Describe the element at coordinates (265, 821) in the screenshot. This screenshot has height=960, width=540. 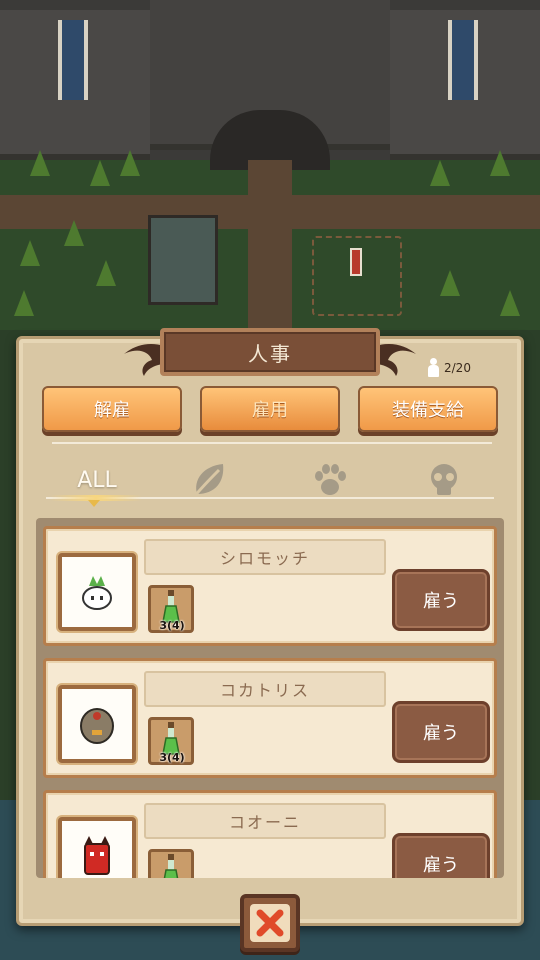
I see `monster-name: コオーニ` at that location.